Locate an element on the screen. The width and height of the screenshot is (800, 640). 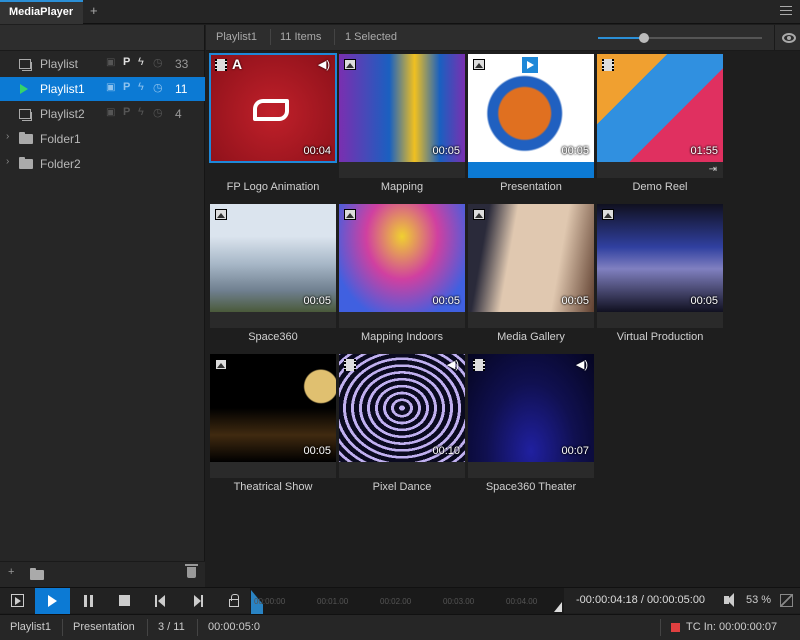
sidebar-item-folder2: › Folder2 is located at coordinates (102, 164).